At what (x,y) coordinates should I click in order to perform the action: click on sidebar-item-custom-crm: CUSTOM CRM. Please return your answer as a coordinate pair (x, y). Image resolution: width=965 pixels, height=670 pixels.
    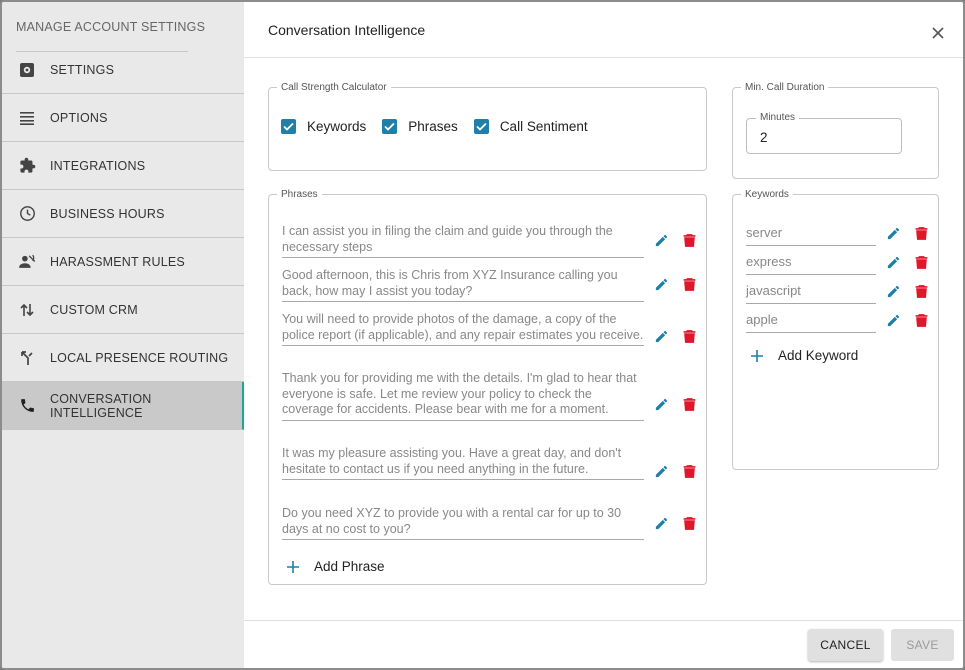
    Looking at the image, I should click on (123, 310).